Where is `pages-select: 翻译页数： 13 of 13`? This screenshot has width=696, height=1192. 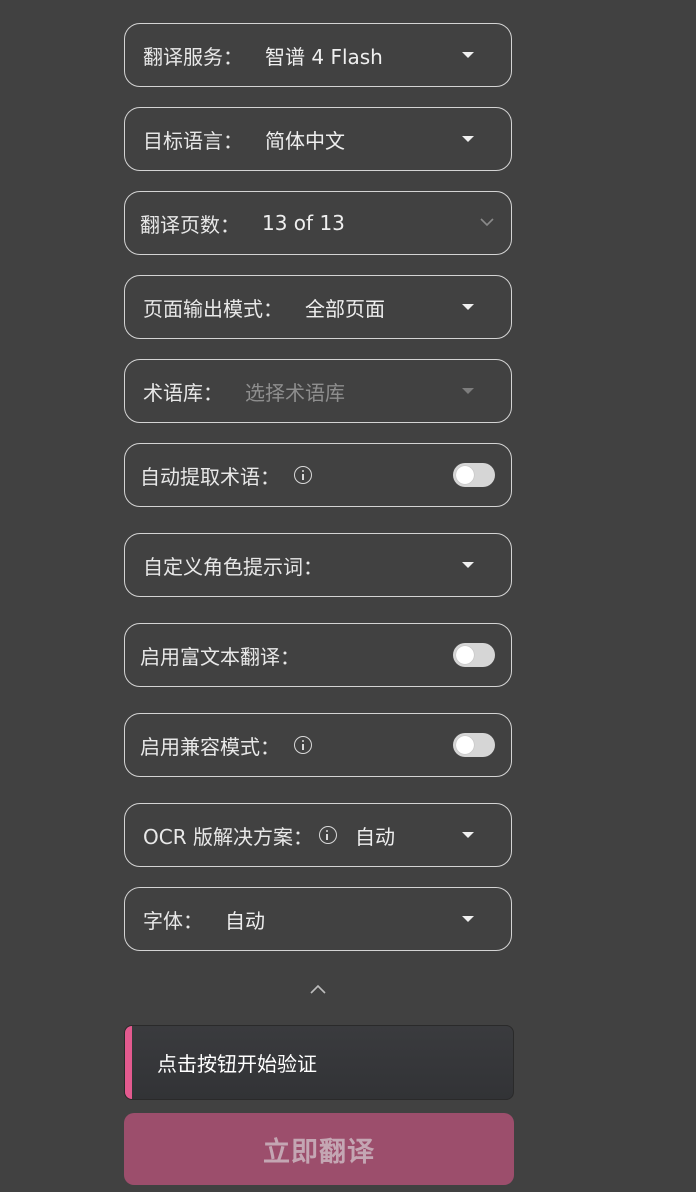 pages-select: 翻译页数： 13 of 13 is located at coordinates (318, 223).